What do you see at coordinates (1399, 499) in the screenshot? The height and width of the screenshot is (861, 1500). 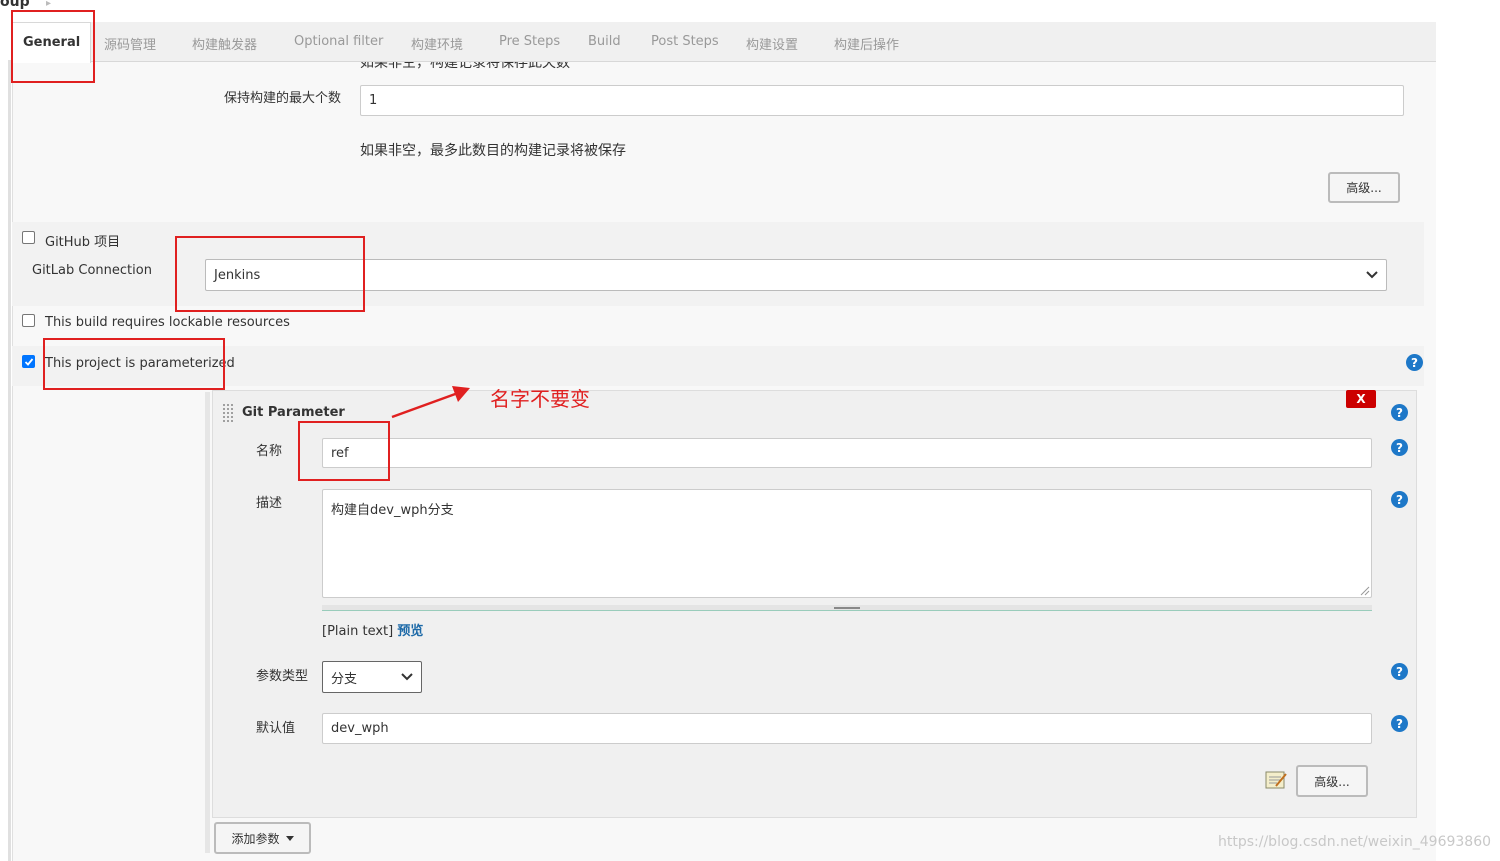 I see `param-desc-help-icon: ?` at bounding box center [1399, 499].